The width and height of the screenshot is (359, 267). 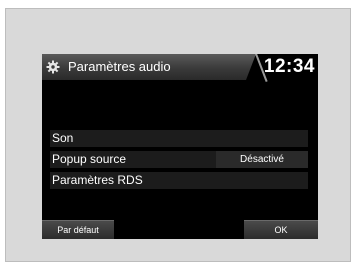 I want to click on title-bar: Paramètres audio 12:34, so click(x=180, y=68).